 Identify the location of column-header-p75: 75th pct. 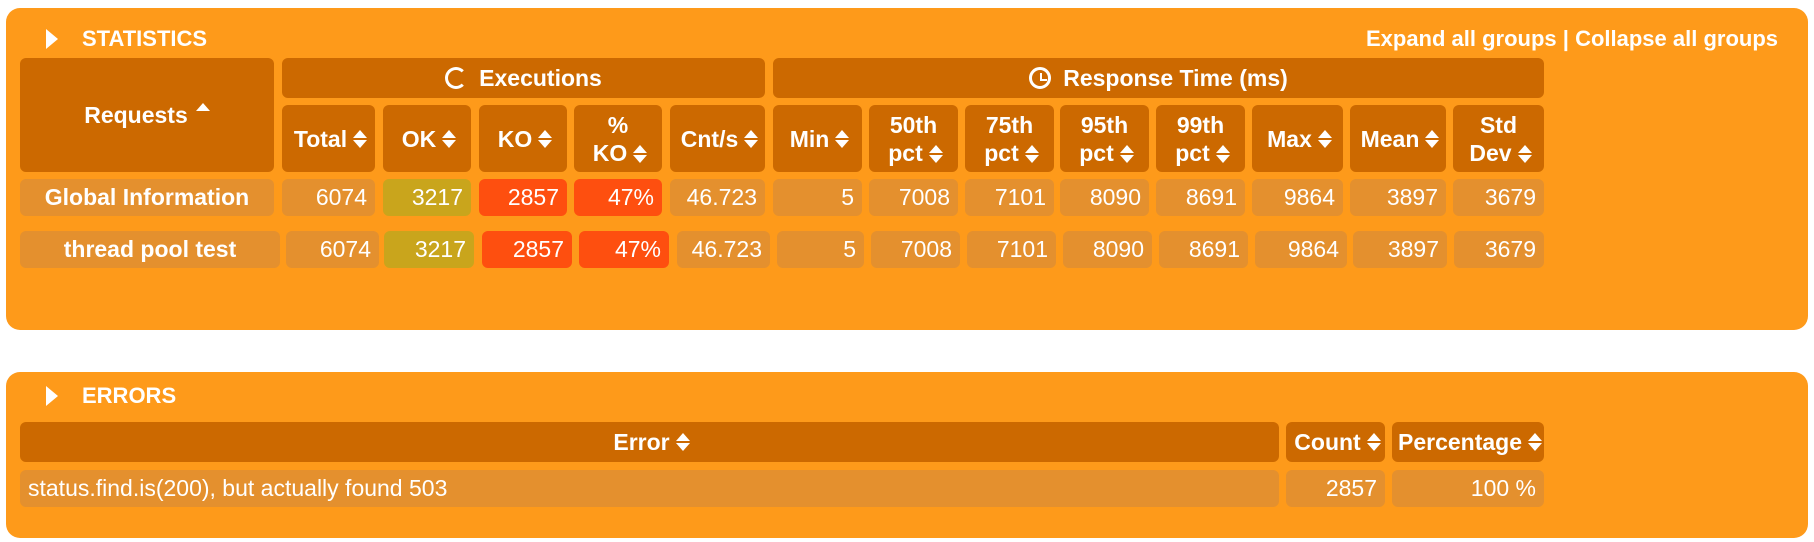
(1009, 138).